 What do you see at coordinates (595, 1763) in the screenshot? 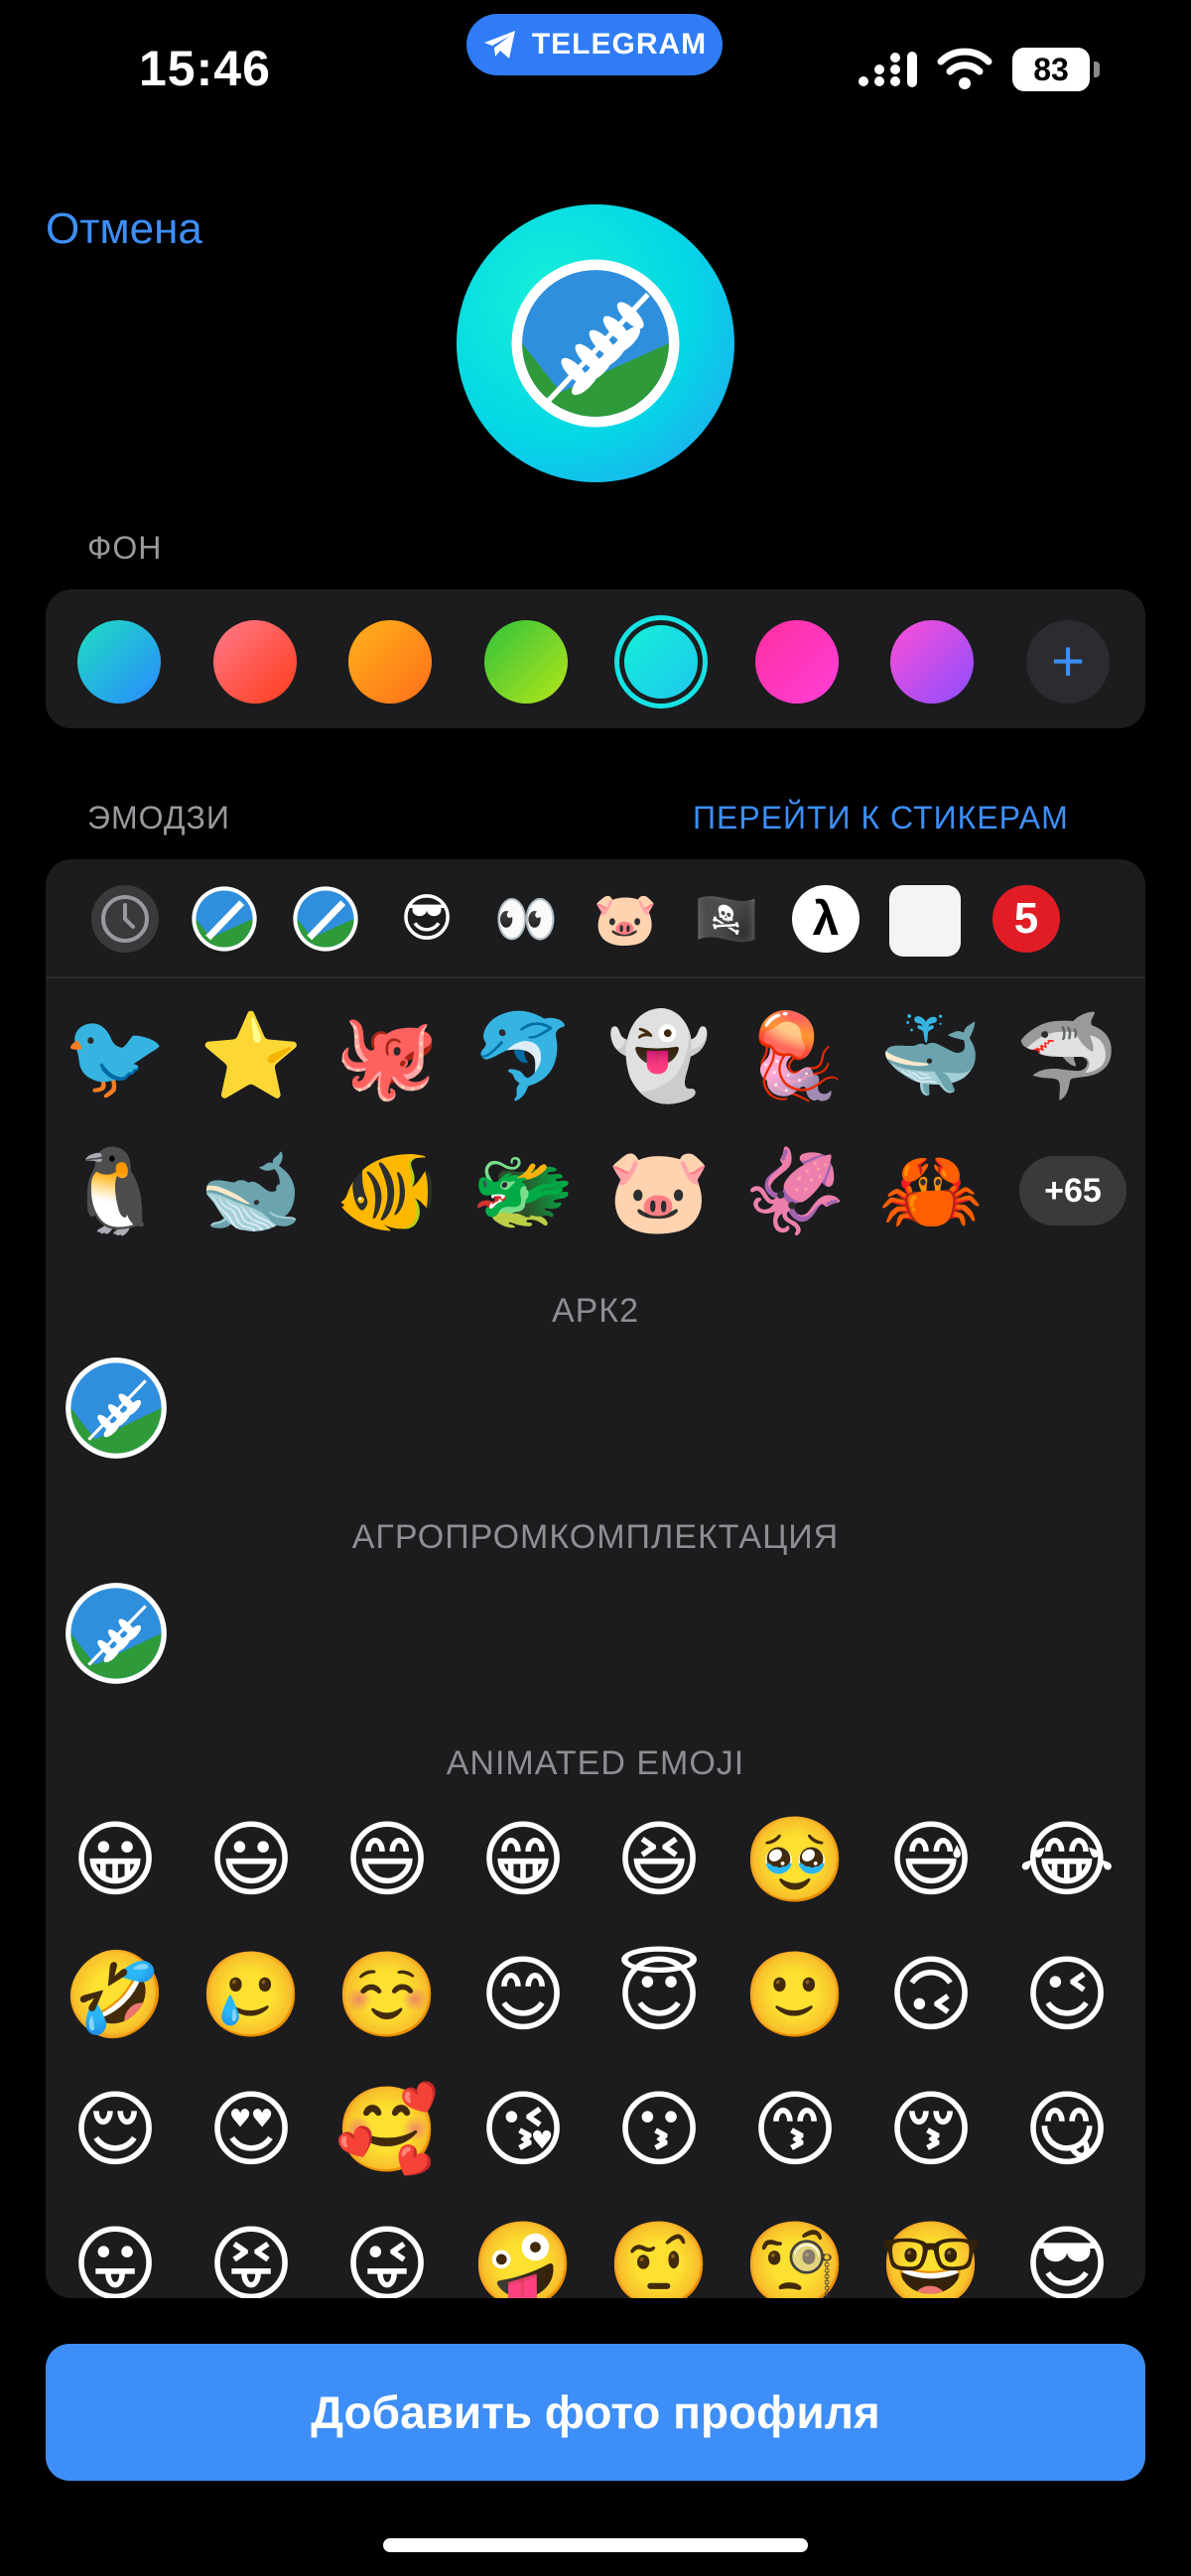
I see `group-title-animated-emoji: ANIMATED EMOJI` at bounding box center [595, 1763].